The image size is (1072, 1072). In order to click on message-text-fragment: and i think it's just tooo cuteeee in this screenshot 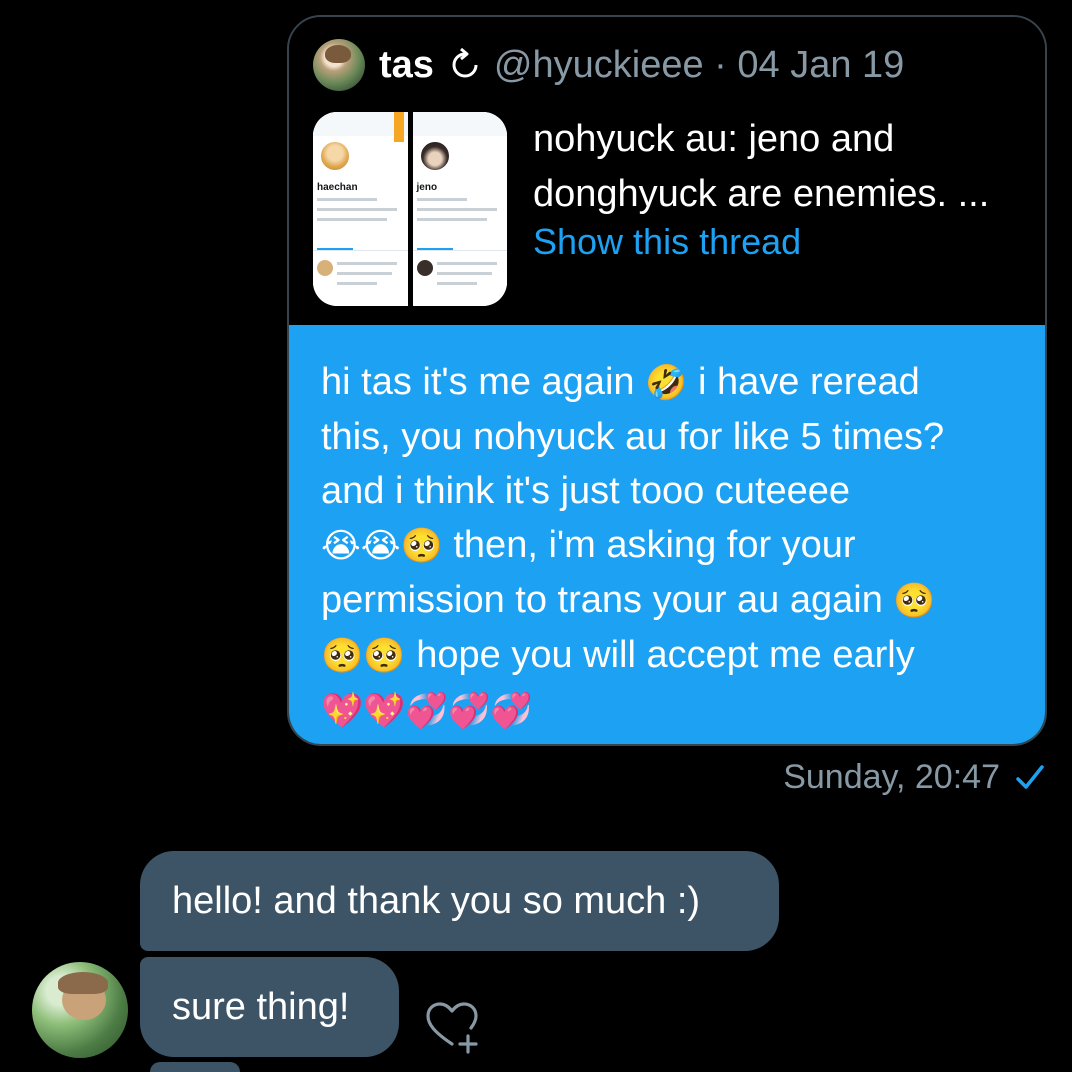, I will do `click(586, 491)`.